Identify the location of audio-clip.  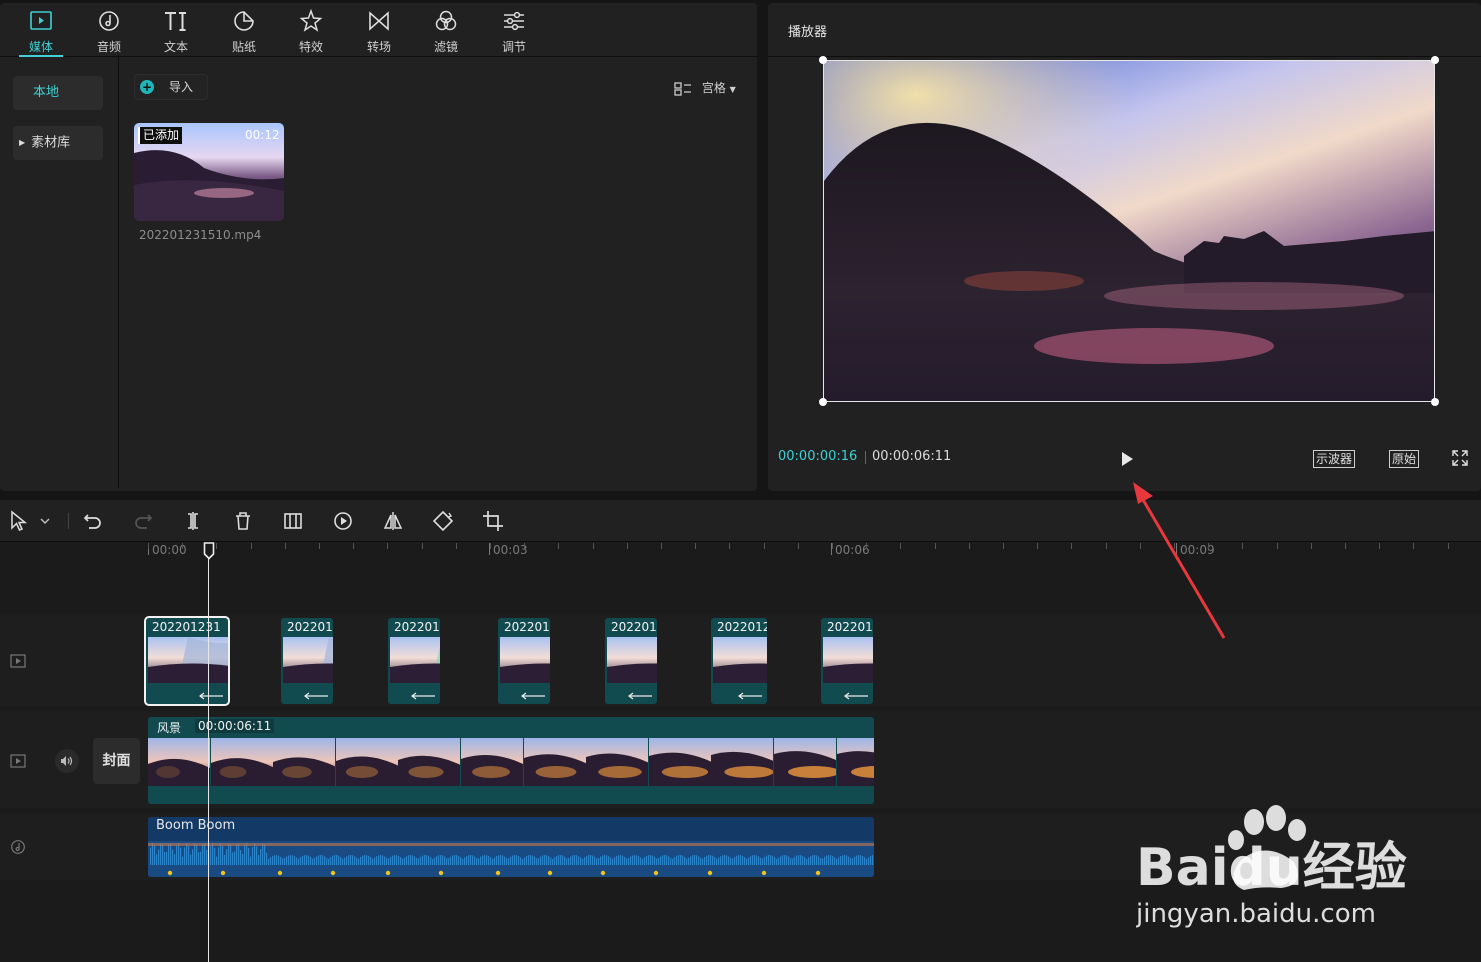
(511, 847).